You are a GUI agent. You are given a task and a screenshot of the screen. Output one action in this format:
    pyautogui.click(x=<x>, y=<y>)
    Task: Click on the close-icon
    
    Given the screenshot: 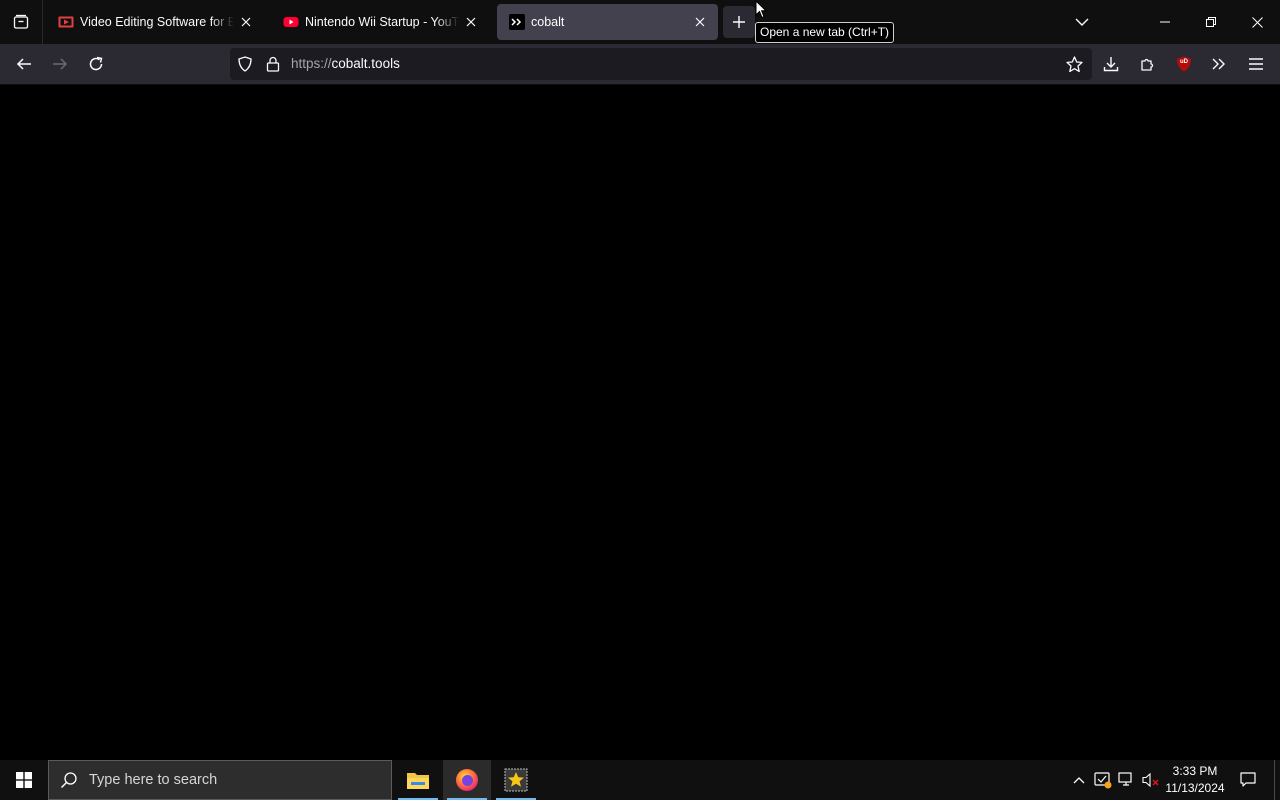 What is the action you would take?
    pyautogui.click(x=1257, y=22)
    